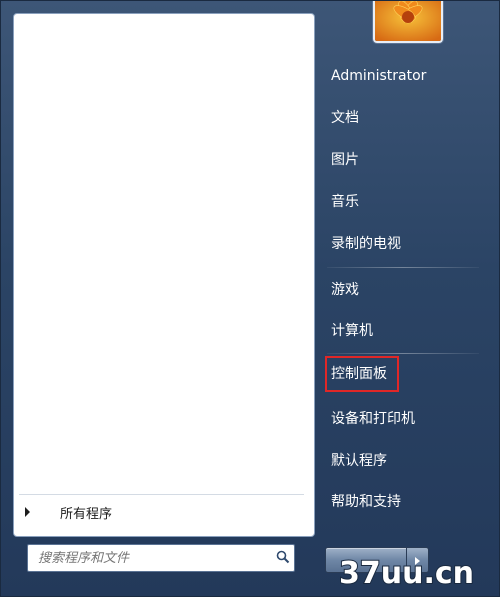 This screenshot has width=500, height=597. I want to click on flower-icon, so click(408, 21).